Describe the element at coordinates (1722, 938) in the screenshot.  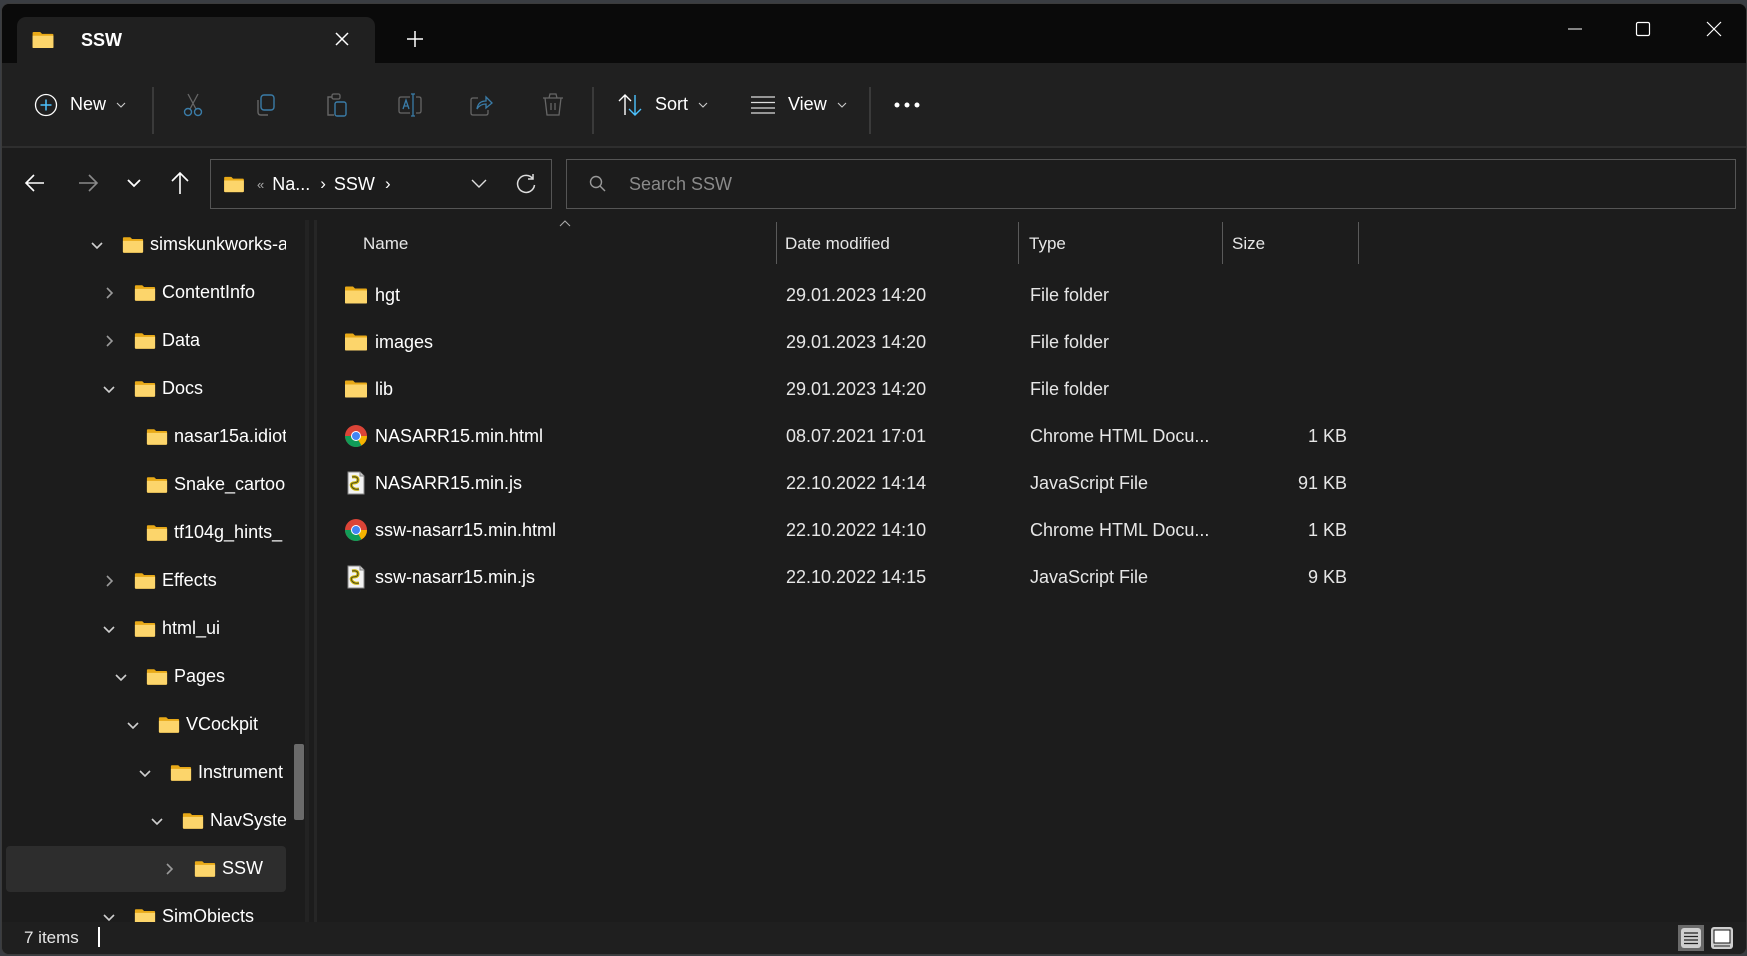
I see `large-icons-view-button` at that location.